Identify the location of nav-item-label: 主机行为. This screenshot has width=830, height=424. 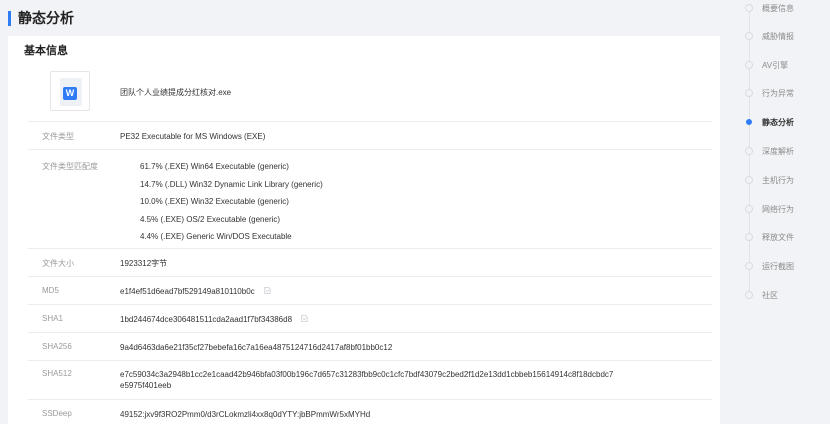
(778, 180).